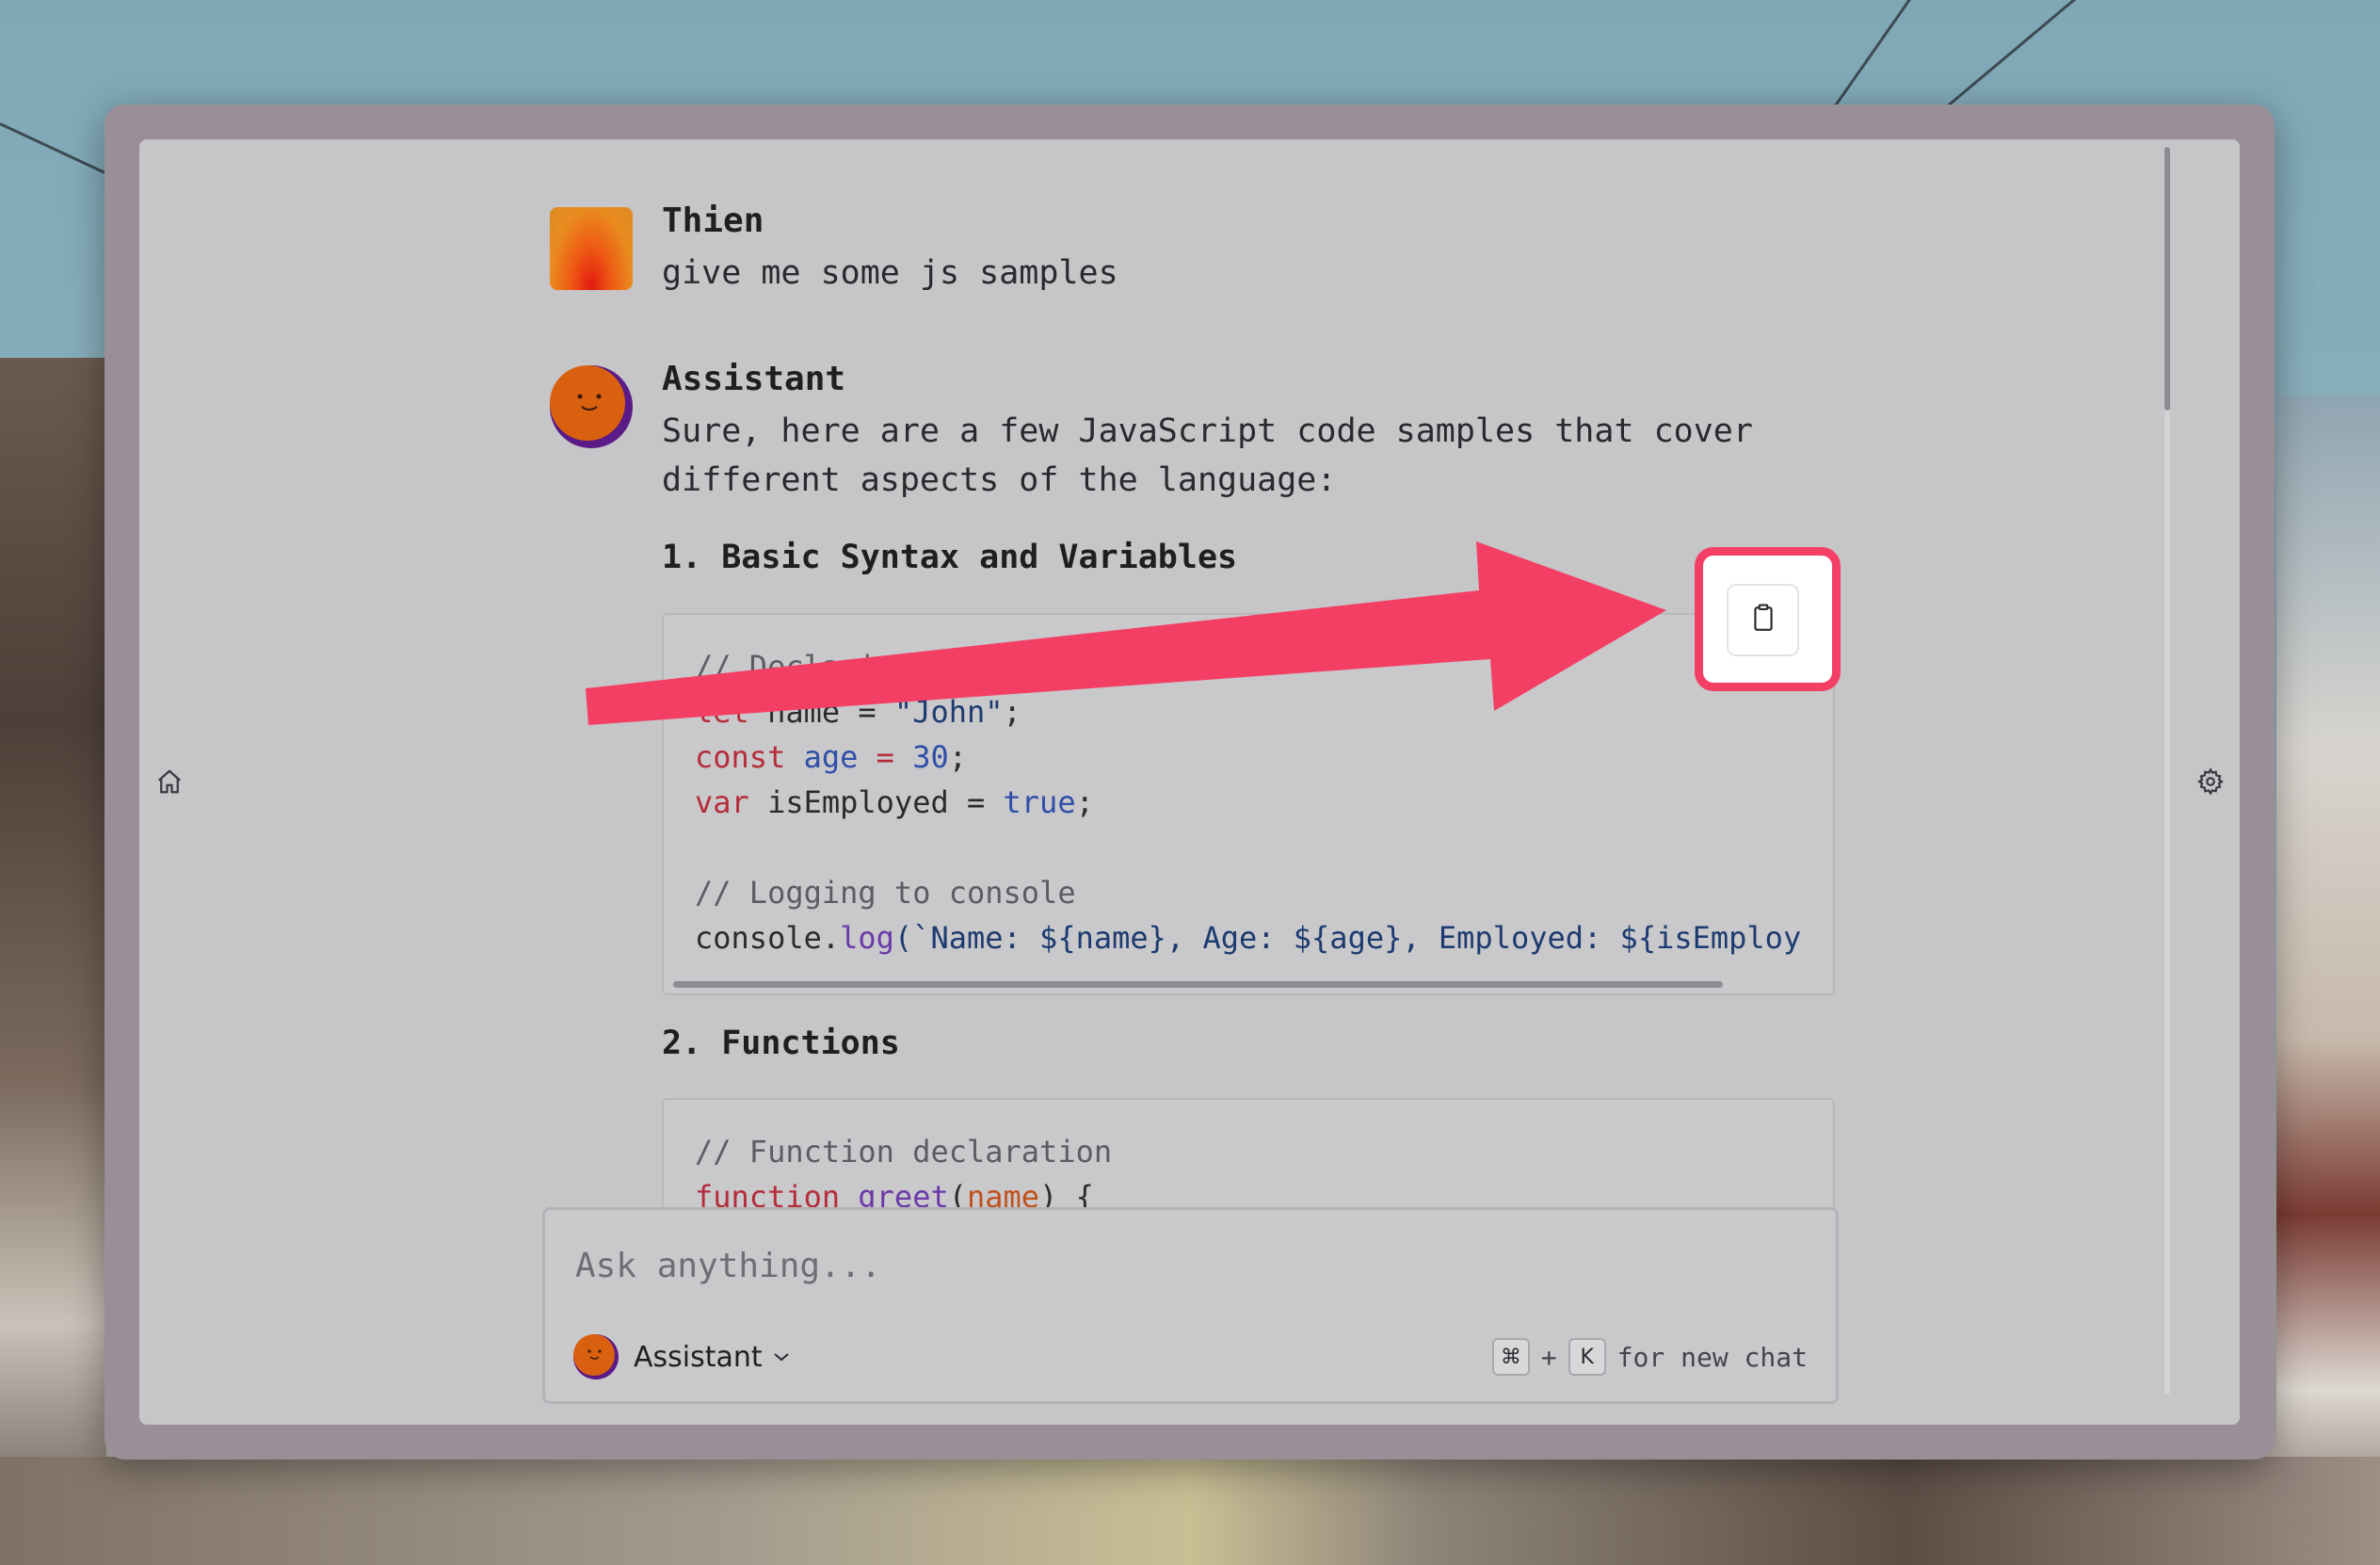  Describe the element at coordinates (950, 557) in the screenshot. I see `section-heading-1: 1. Basic Syntax and Variables` at that location.